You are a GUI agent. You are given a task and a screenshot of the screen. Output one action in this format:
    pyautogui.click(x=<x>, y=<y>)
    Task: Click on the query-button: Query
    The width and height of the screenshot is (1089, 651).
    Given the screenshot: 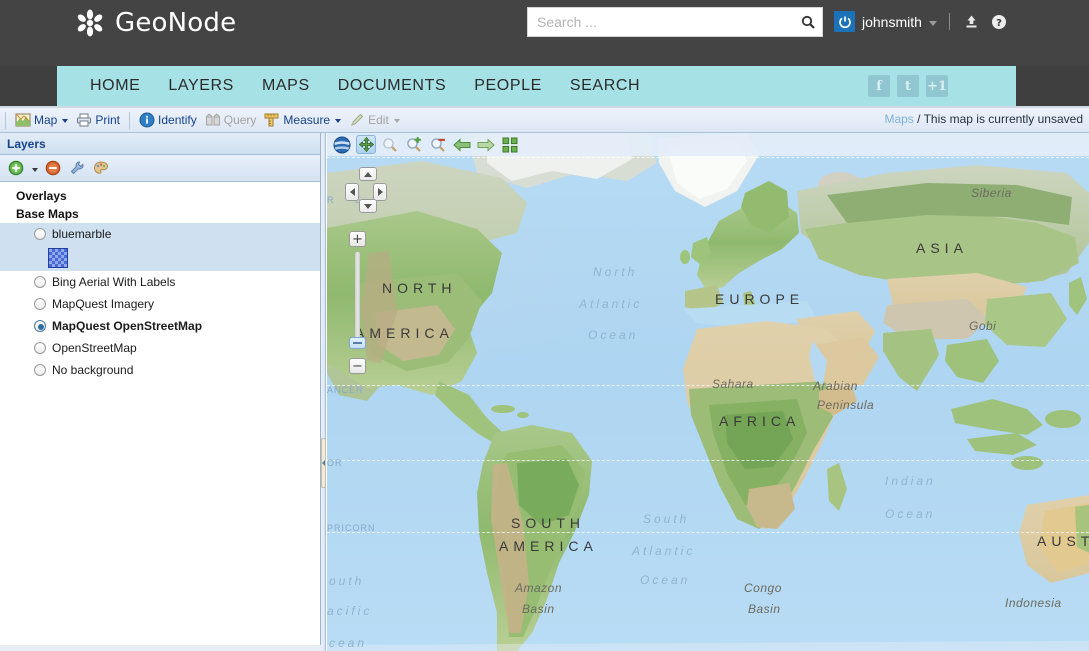 What is the action you would take?
    pyautogui.click(x=231, y=120)
    